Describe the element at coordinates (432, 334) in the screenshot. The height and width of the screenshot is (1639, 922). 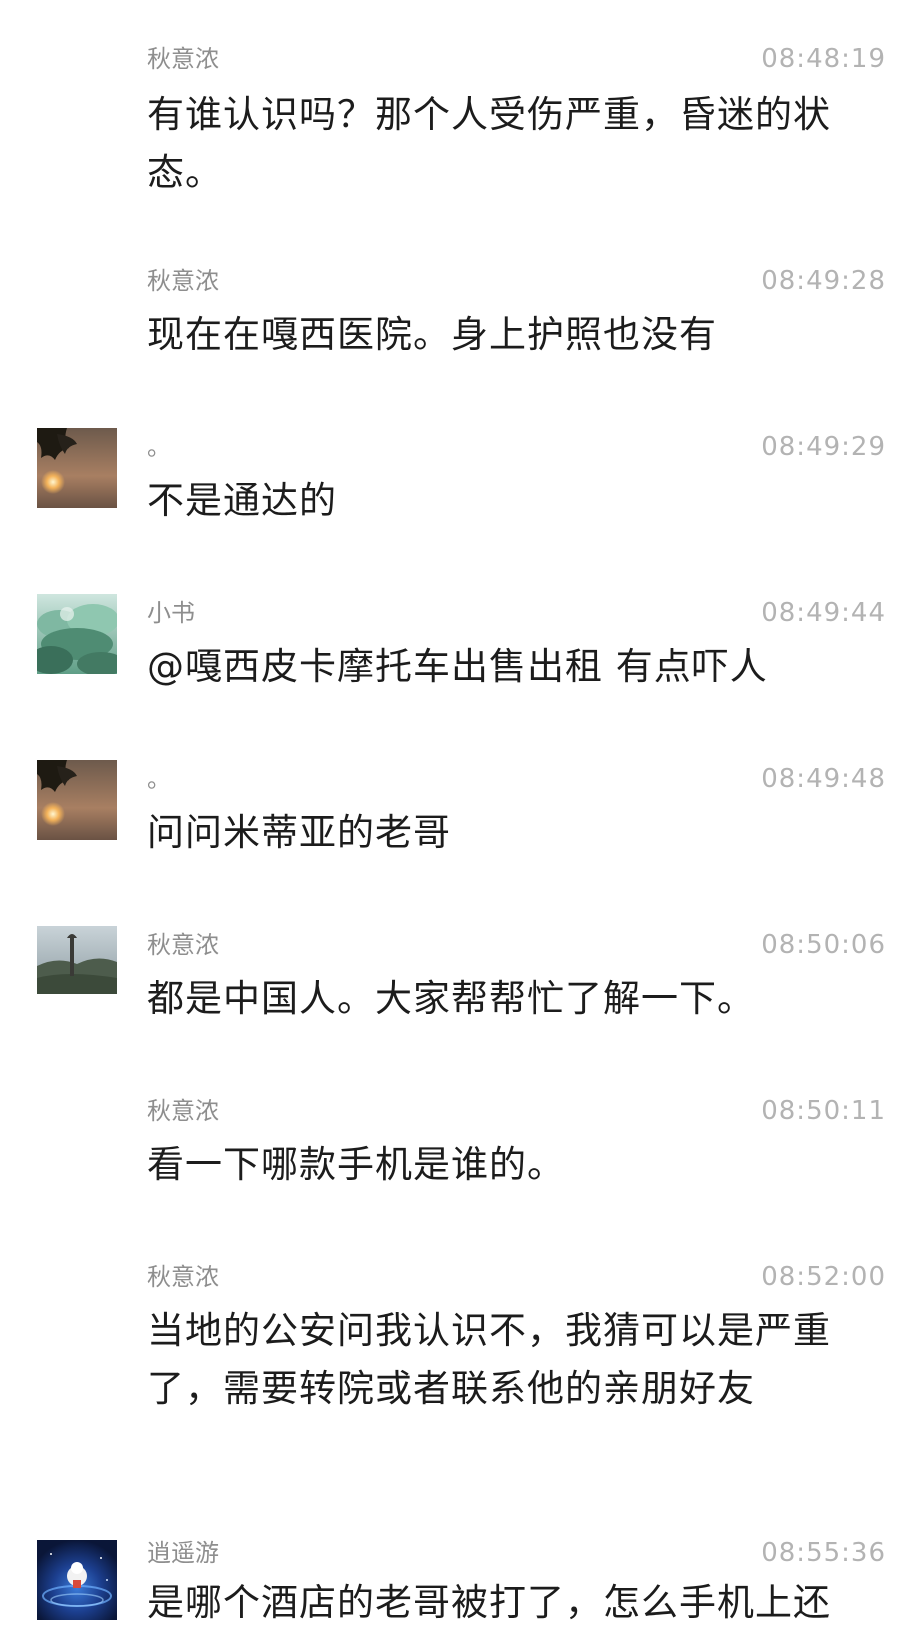
I see `message-text: 现在在嘎西医院。身上护照也没有` at that location.